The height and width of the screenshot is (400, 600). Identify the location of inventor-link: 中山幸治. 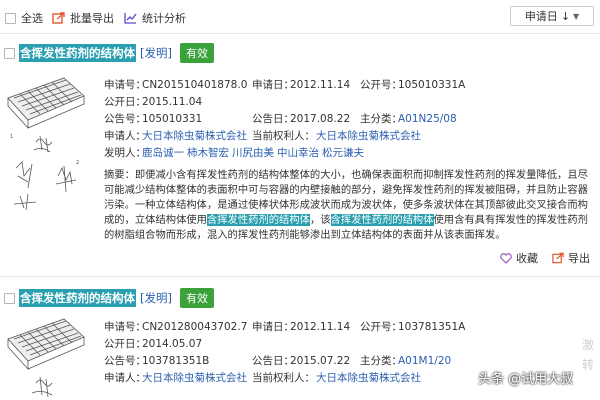
(298, 153).